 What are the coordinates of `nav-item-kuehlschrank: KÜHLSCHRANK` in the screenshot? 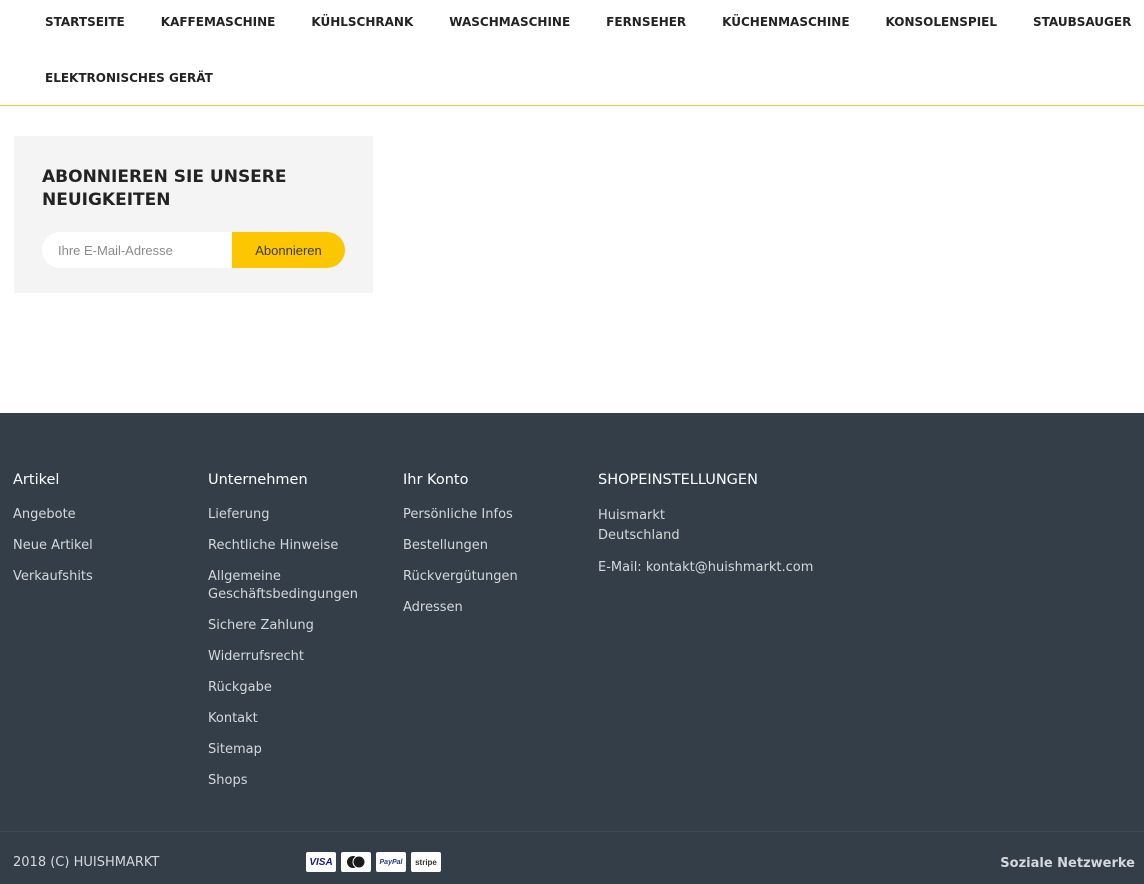 It's located at (362, 22).